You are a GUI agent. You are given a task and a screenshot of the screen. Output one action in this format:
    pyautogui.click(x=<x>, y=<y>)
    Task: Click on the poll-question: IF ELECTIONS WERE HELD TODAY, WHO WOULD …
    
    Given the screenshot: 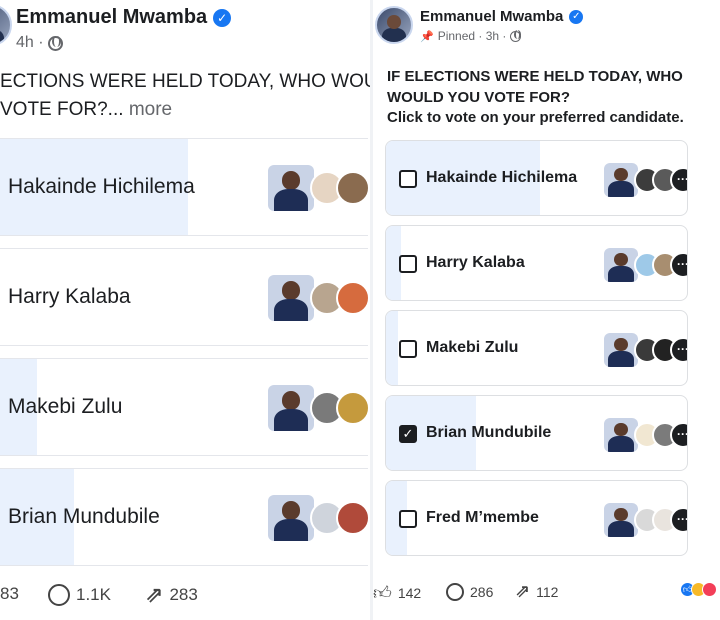 What is the action you would take?
    pyautogui.click(x=535, y=98)
    